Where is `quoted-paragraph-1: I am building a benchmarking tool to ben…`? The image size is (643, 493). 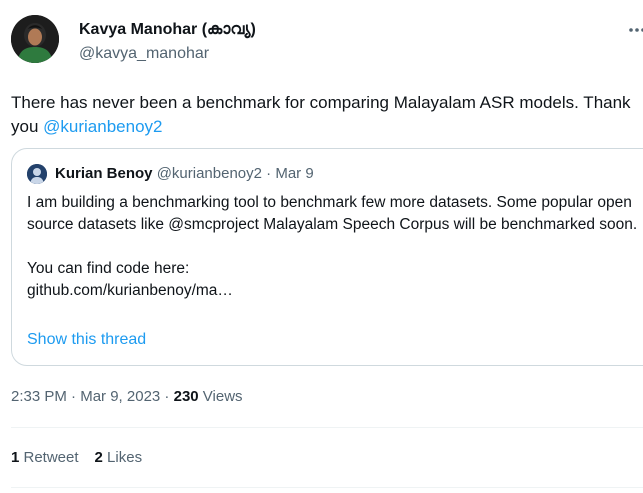
quoted-paragraph-1: I am building a benchmarking tool to ben… is located at coordinates (332, 213).